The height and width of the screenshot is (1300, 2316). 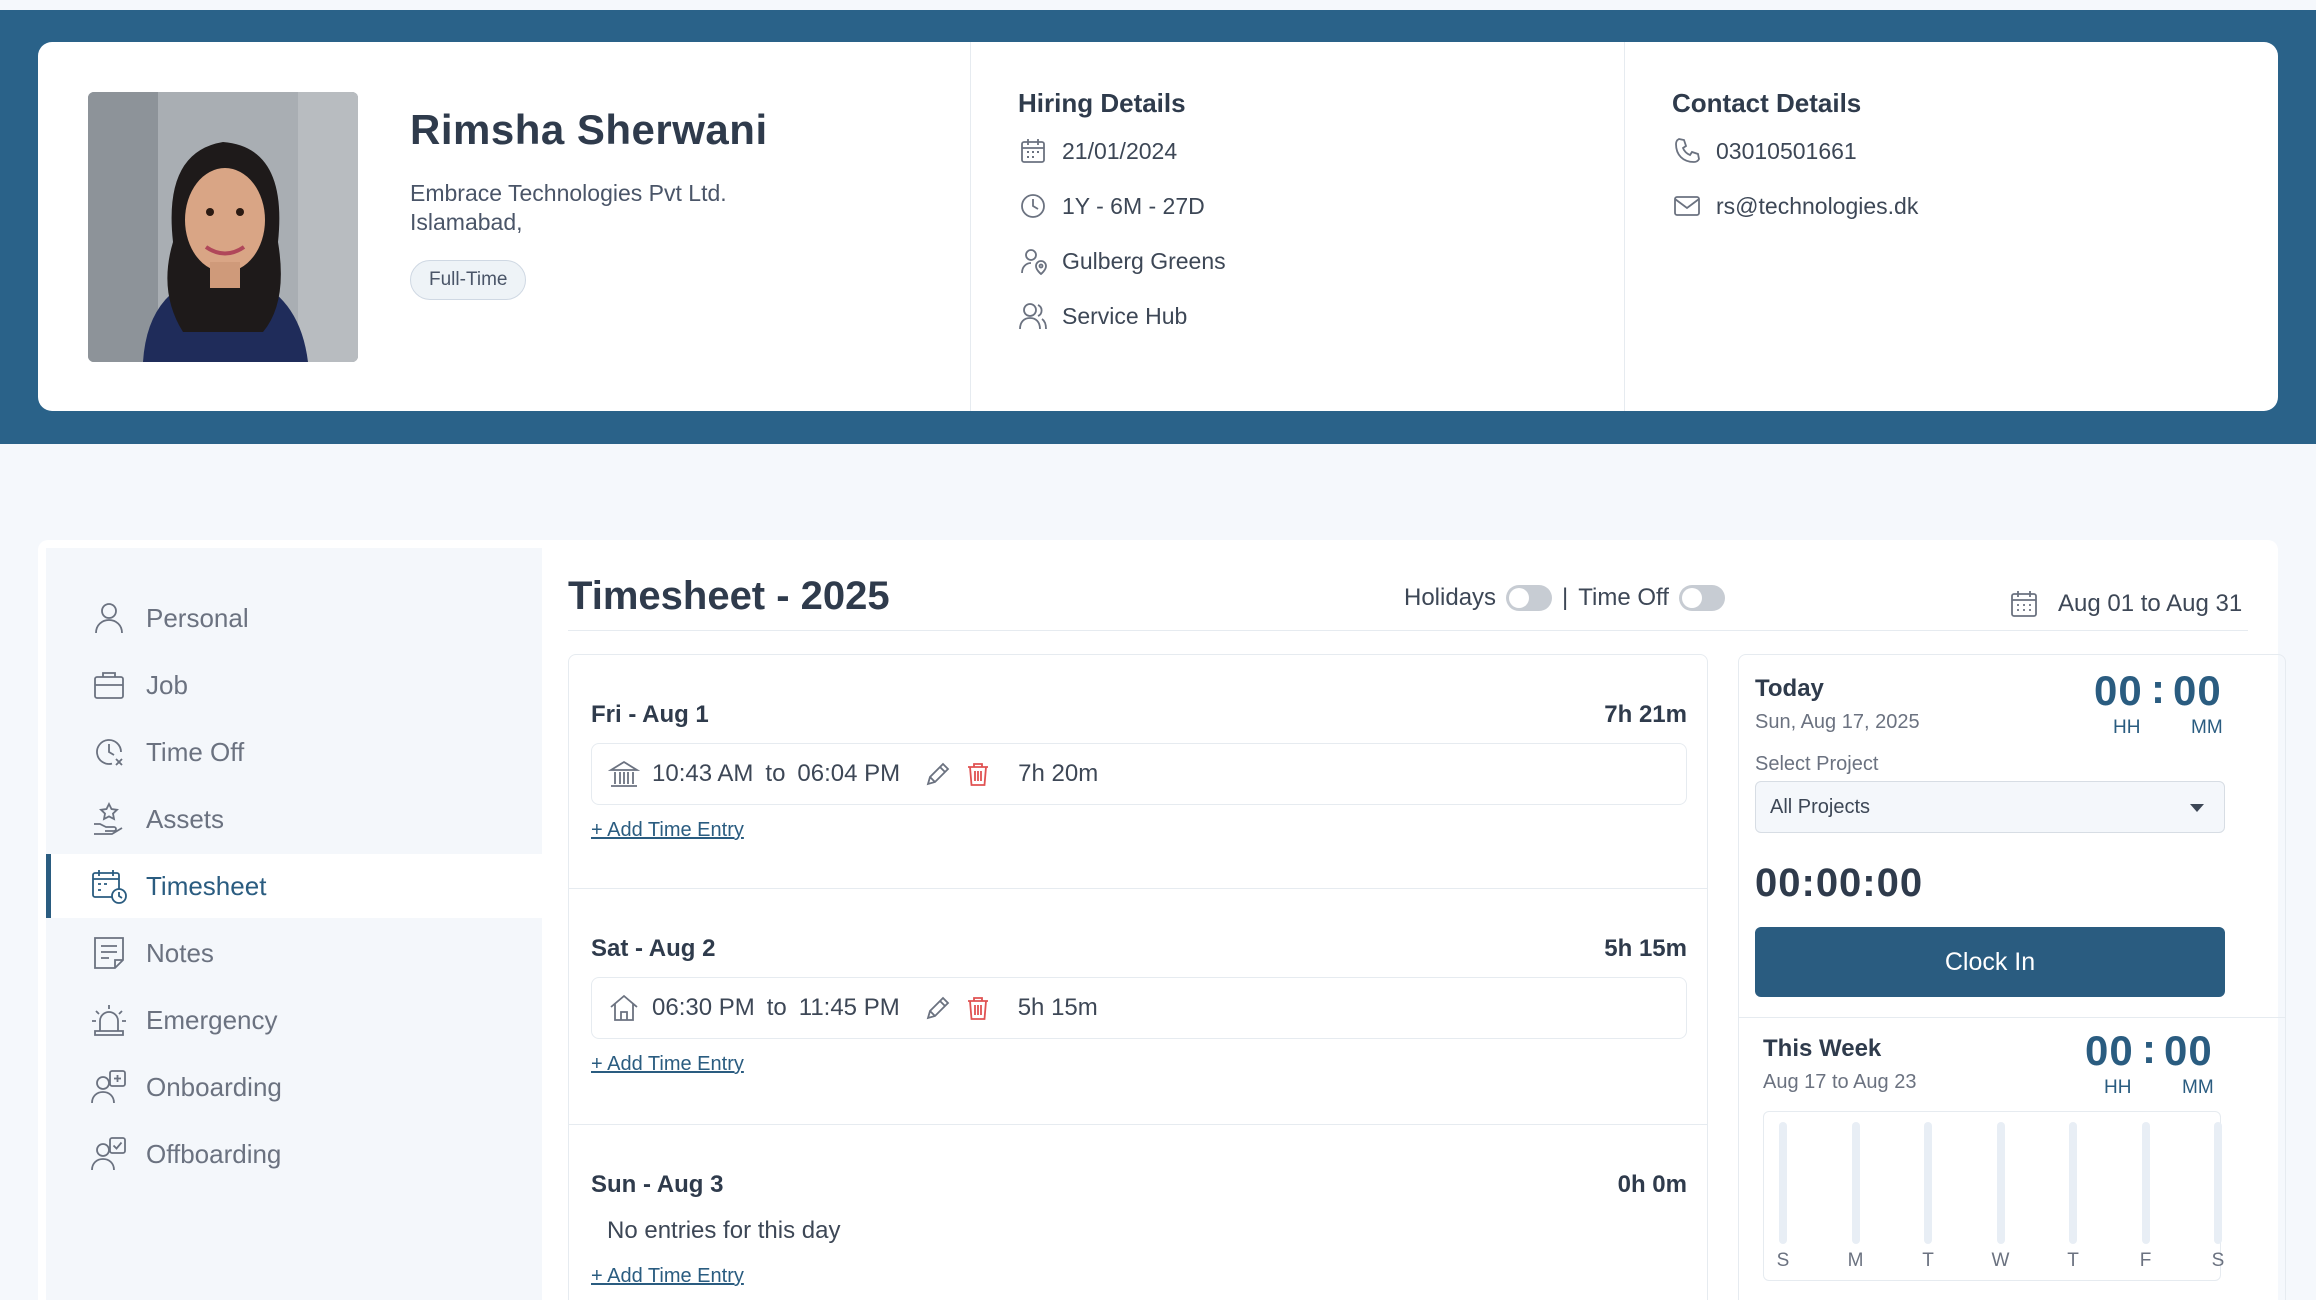 What do you see at coordinates (1623, 597) in the screenshot?
I see `time-off-label: Time Off` at bounding box center [1623, 597].